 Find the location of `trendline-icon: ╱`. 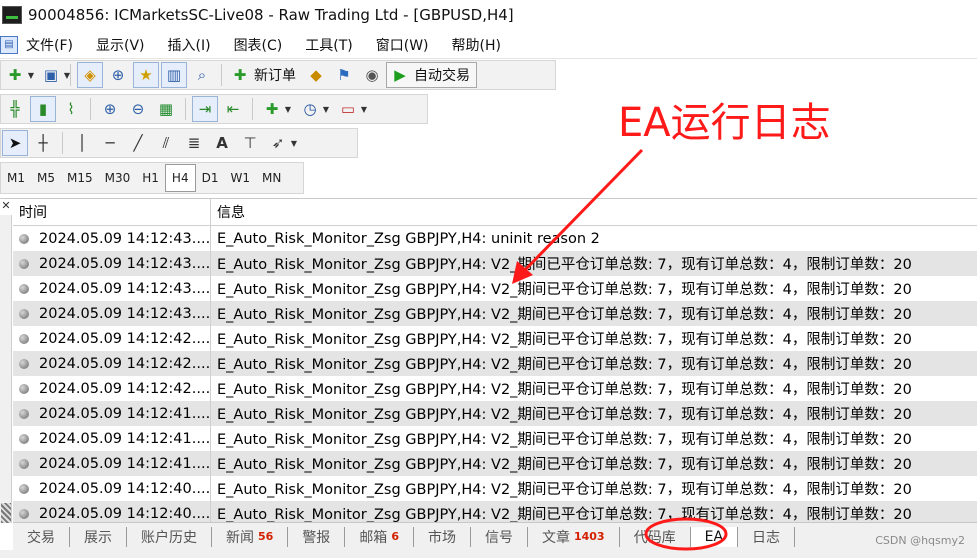

trendline-icon: ╱ is located at coordinates (138, 143).